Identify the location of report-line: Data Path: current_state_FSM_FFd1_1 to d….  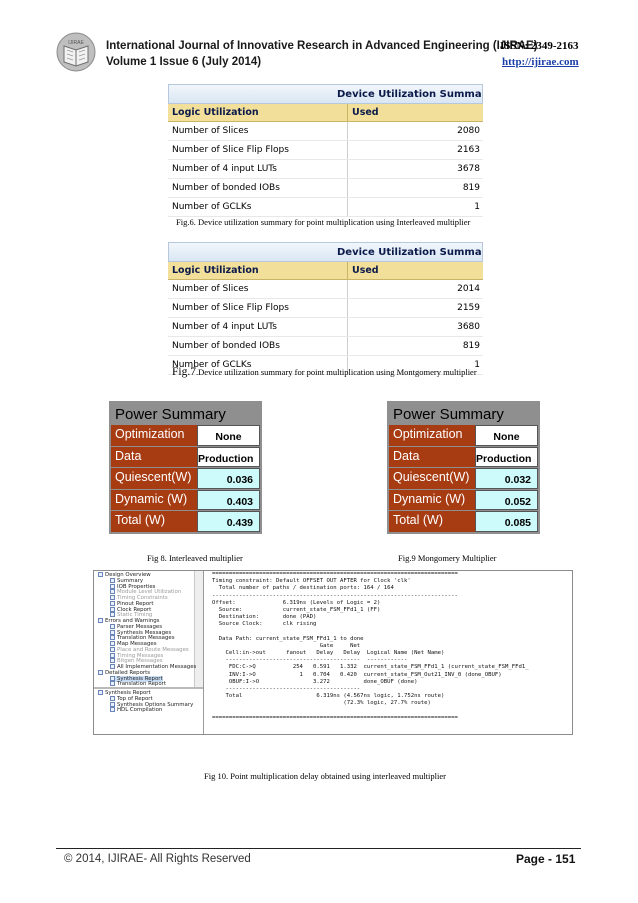
(288, 638).